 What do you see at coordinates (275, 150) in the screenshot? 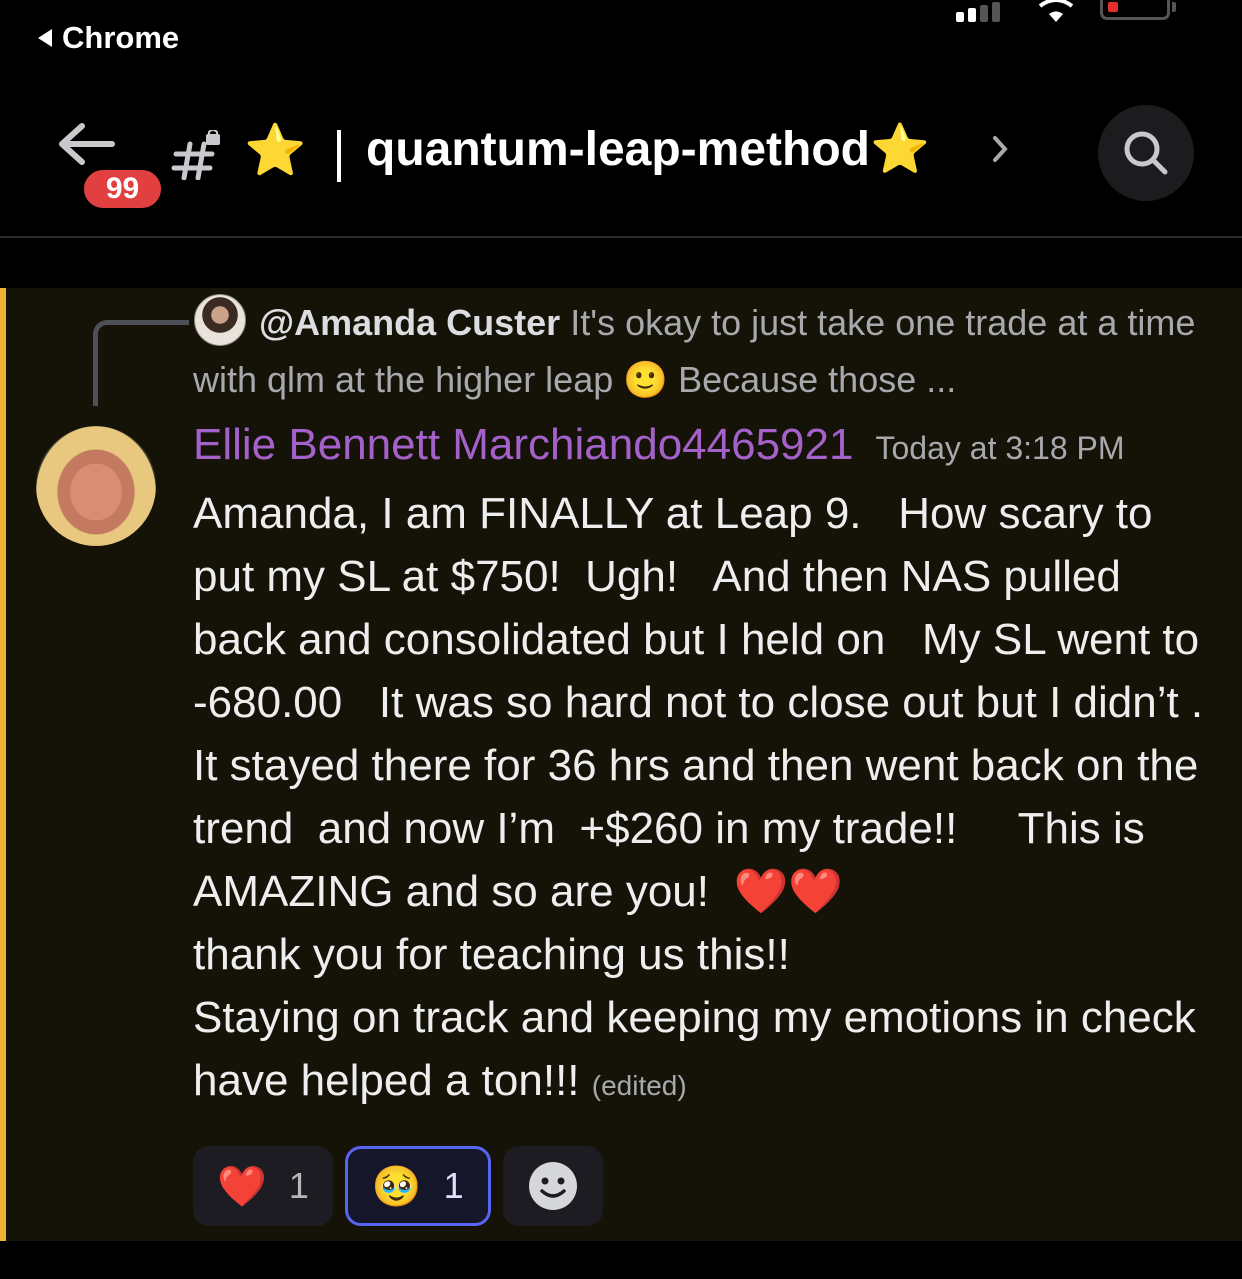
I see `channel-emoji: ⭐` at bounding box center [275, 150].